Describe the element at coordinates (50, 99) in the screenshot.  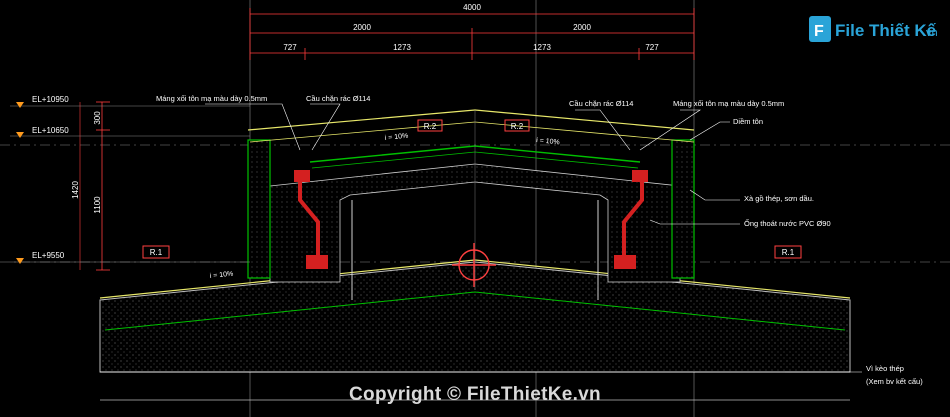
I see `elevation-top: EL+10950` at that location.